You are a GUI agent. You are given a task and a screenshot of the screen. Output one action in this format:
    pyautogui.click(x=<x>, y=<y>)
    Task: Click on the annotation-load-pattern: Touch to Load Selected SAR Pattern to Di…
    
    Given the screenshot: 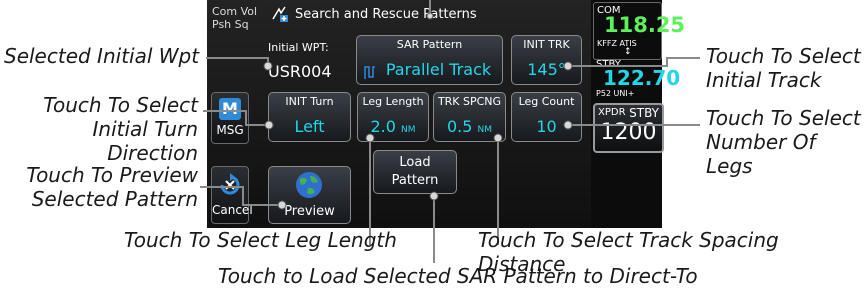 What is the action you would take?
    pyautogui.click(x=458, y=276)
    